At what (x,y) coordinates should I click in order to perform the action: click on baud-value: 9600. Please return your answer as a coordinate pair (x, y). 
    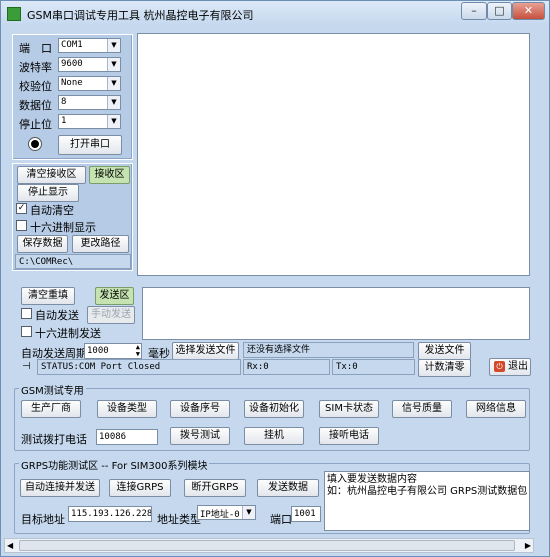
    Looking at the image, I should click on (72, 64).